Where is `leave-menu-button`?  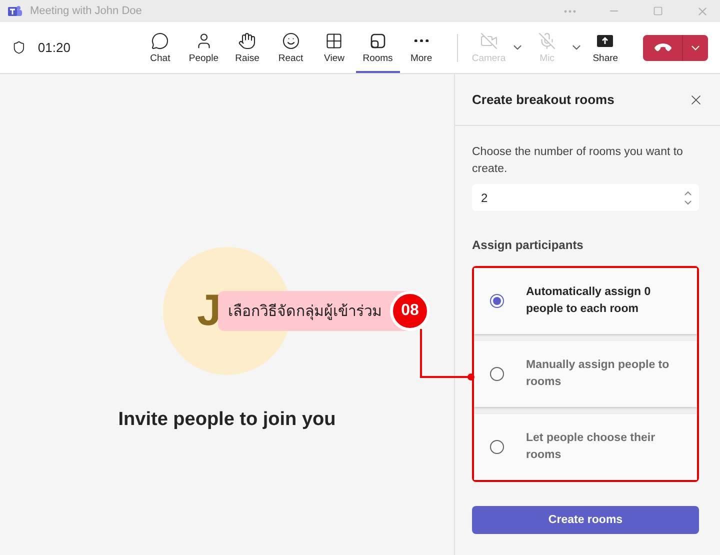
leave-menu-button is located at coordinates (695, 47).